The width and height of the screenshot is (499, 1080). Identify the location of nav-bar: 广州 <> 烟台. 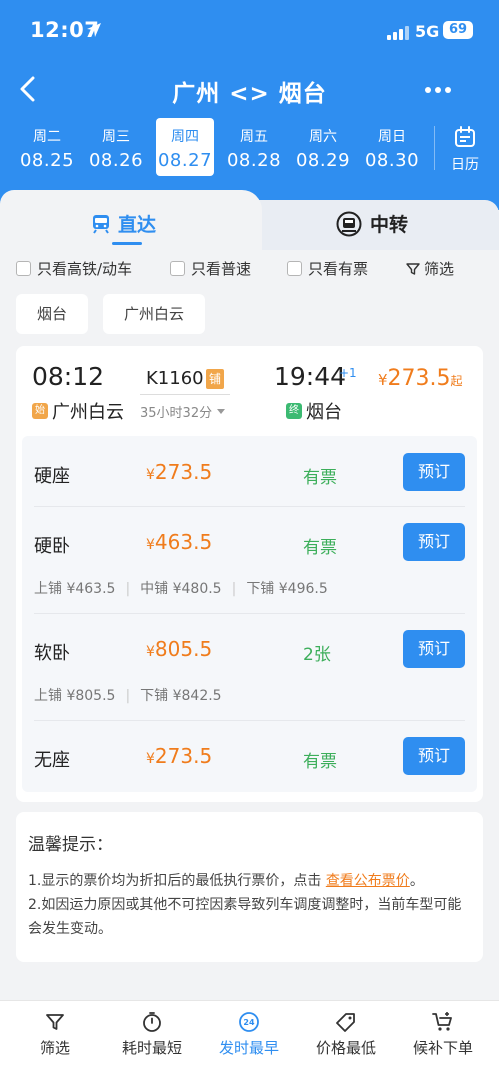
(249, 90).